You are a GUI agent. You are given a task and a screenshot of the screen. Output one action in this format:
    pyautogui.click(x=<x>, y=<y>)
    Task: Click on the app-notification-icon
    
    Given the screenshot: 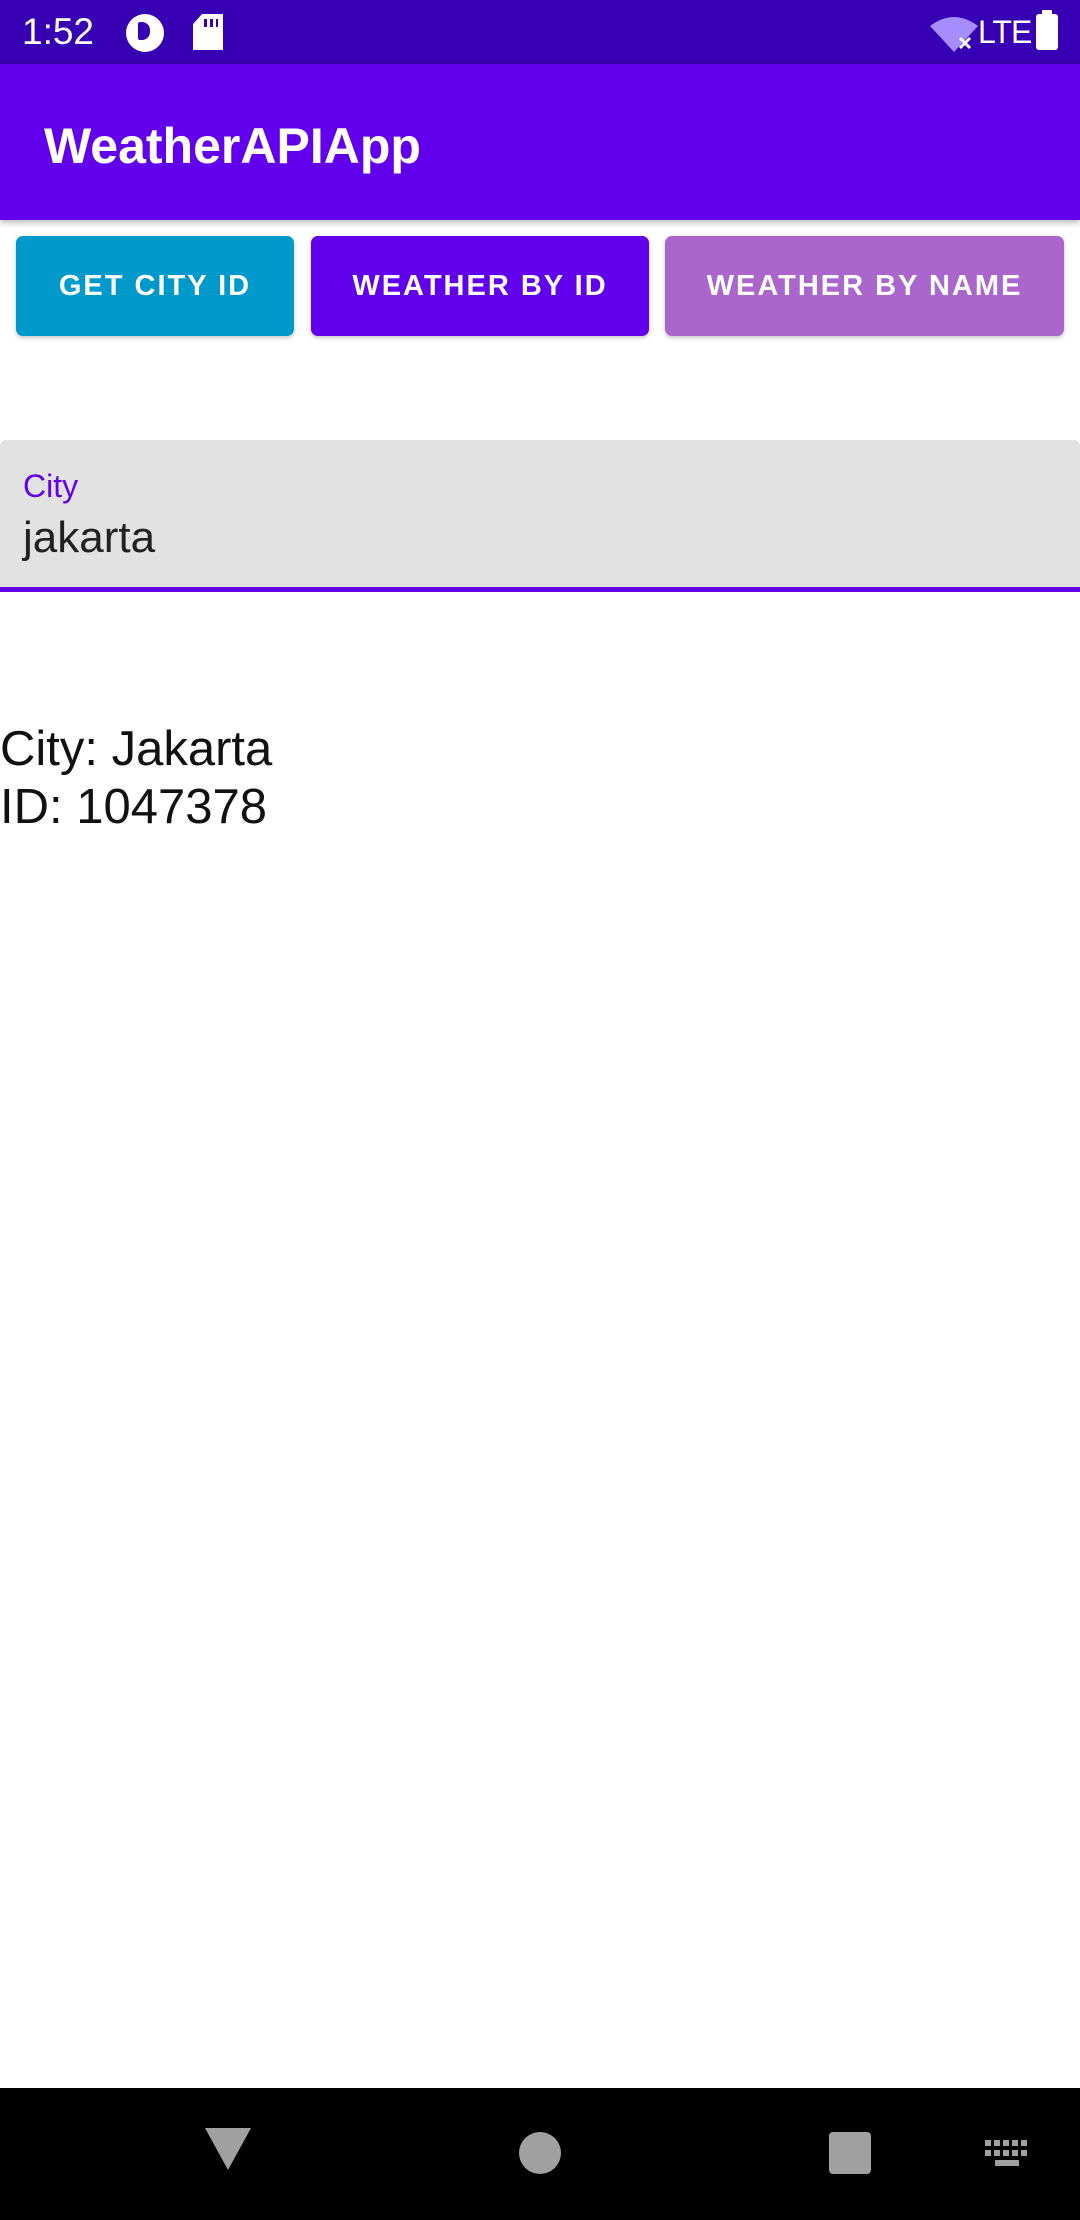 What is the action you would take?
    pyautogui.click(x=145, y=33)
    